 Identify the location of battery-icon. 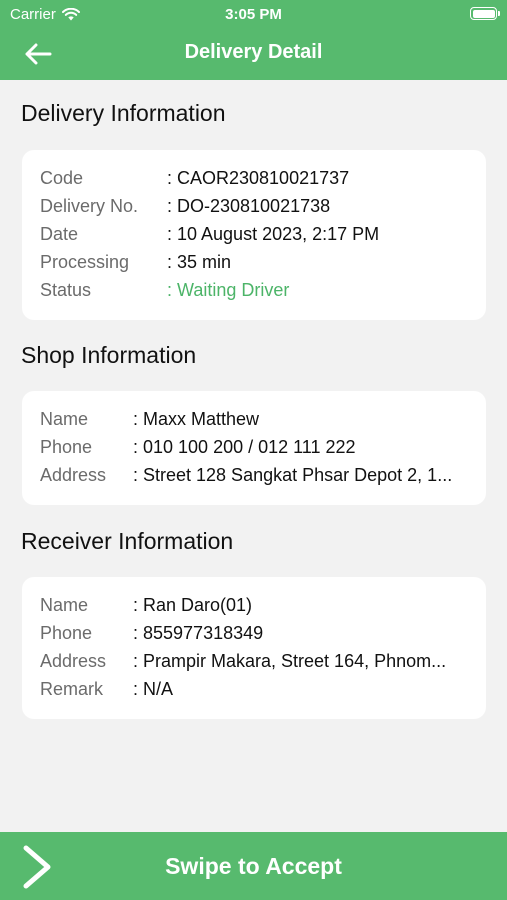
(485, 13).